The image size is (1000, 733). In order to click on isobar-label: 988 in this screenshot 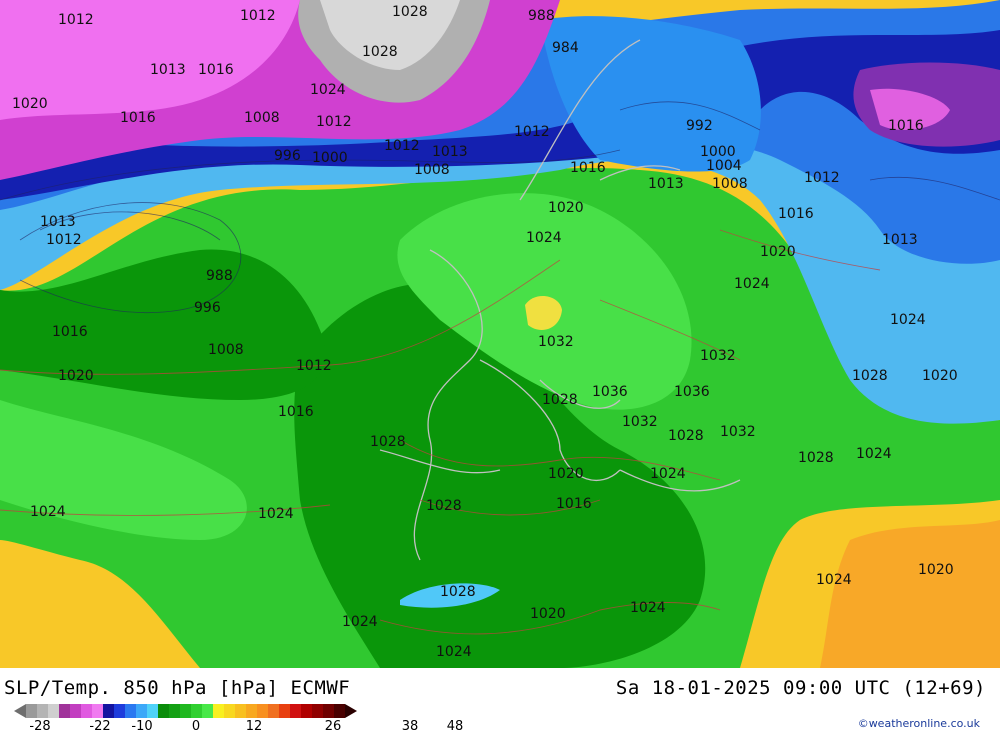, I will do `click(541, 16)`.